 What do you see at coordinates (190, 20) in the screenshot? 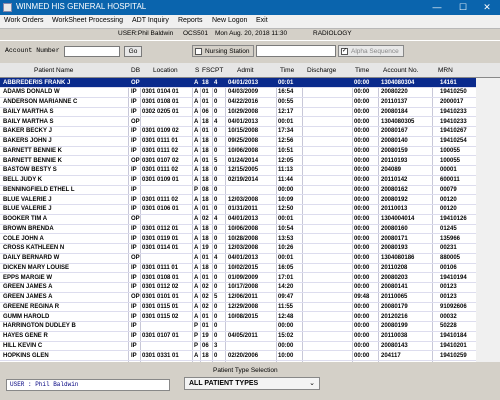
I see `menu-reports: Reports` at bounding box center [190, 20].